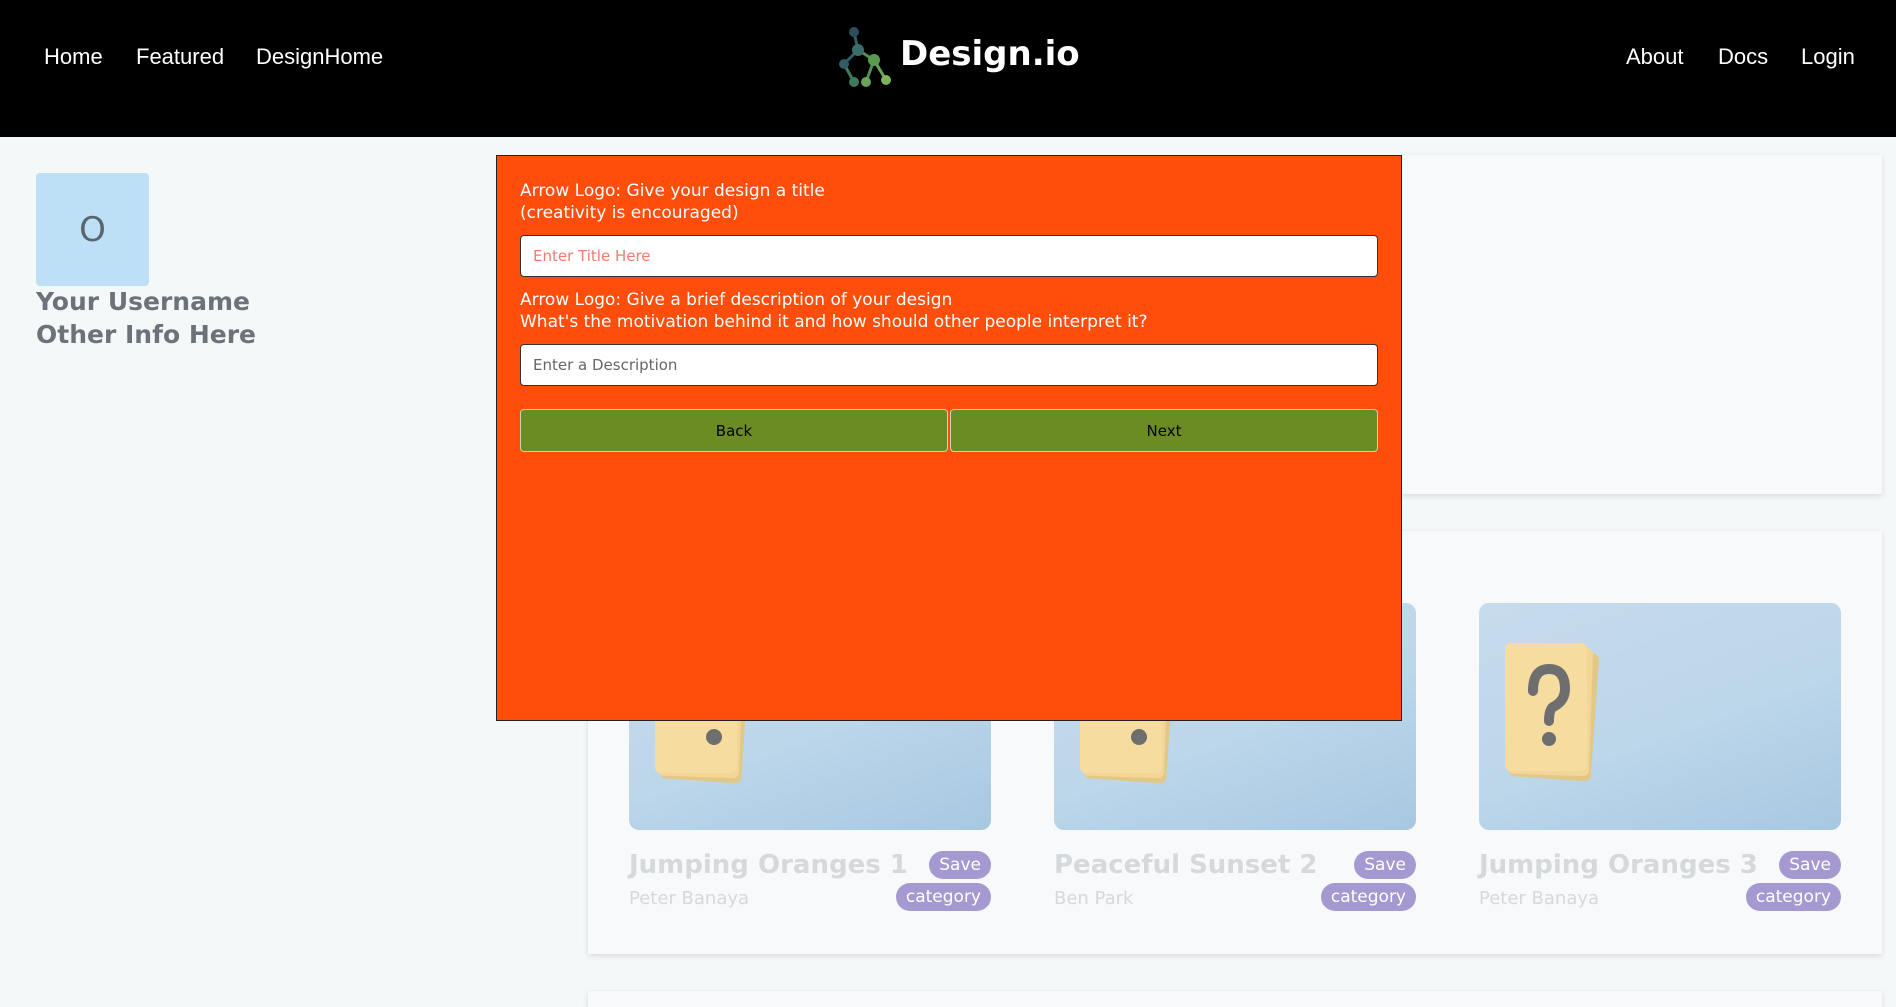 This screenshot has height=1007, width=1896. Describe the element at coordinates (949, 365) in the screenshot. I see `description-input` at that location.